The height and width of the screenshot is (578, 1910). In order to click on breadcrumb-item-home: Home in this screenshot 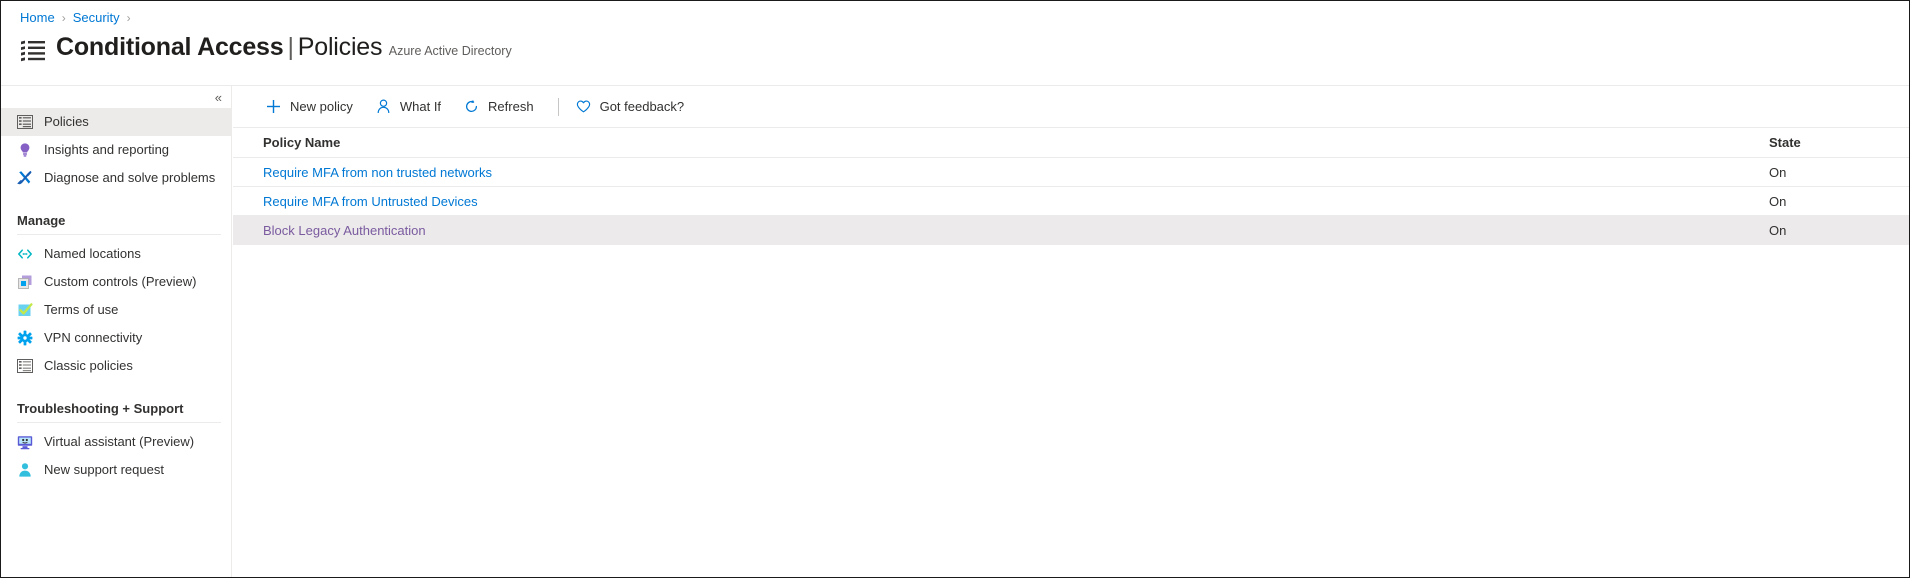, I will do `click(37, 18)`.